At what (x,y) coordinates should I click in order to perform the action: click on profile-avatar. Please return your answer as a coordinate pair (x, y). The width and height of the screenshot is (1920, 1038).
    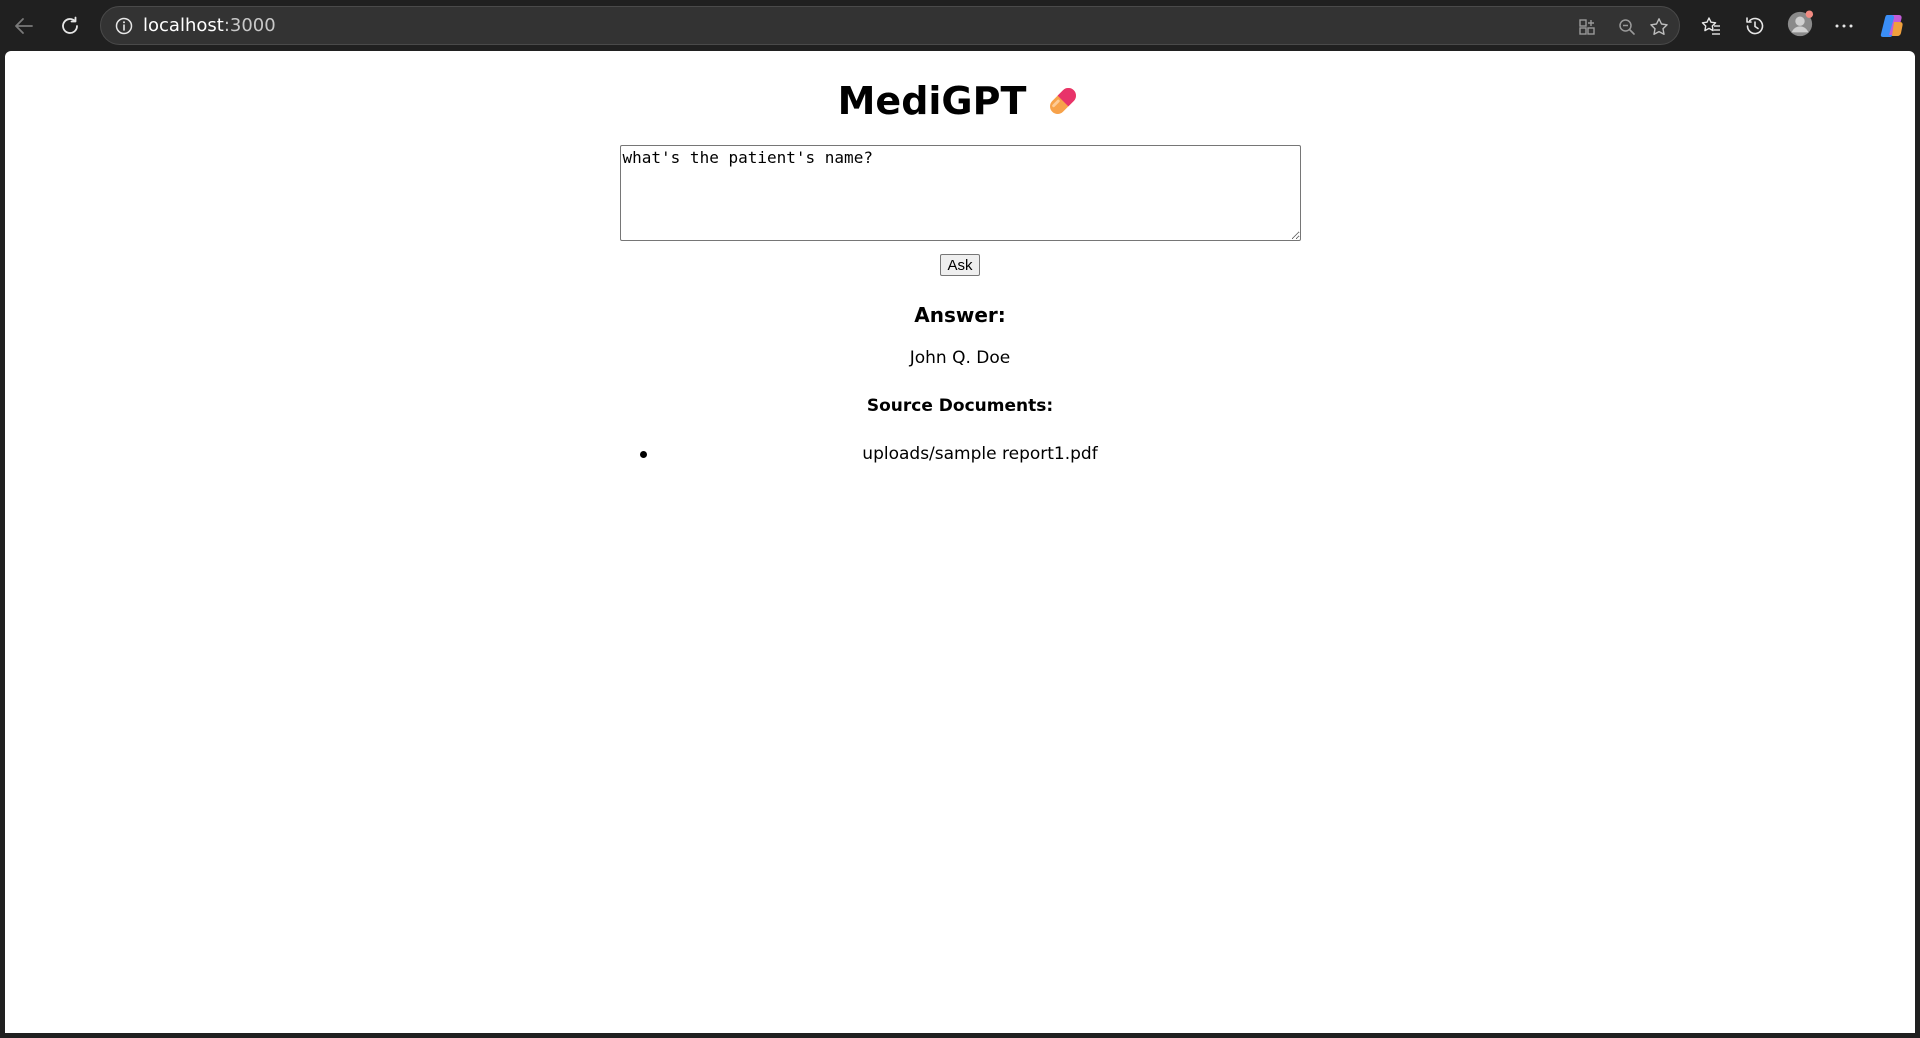
    Looking at the image, I should click on (1800, 23).